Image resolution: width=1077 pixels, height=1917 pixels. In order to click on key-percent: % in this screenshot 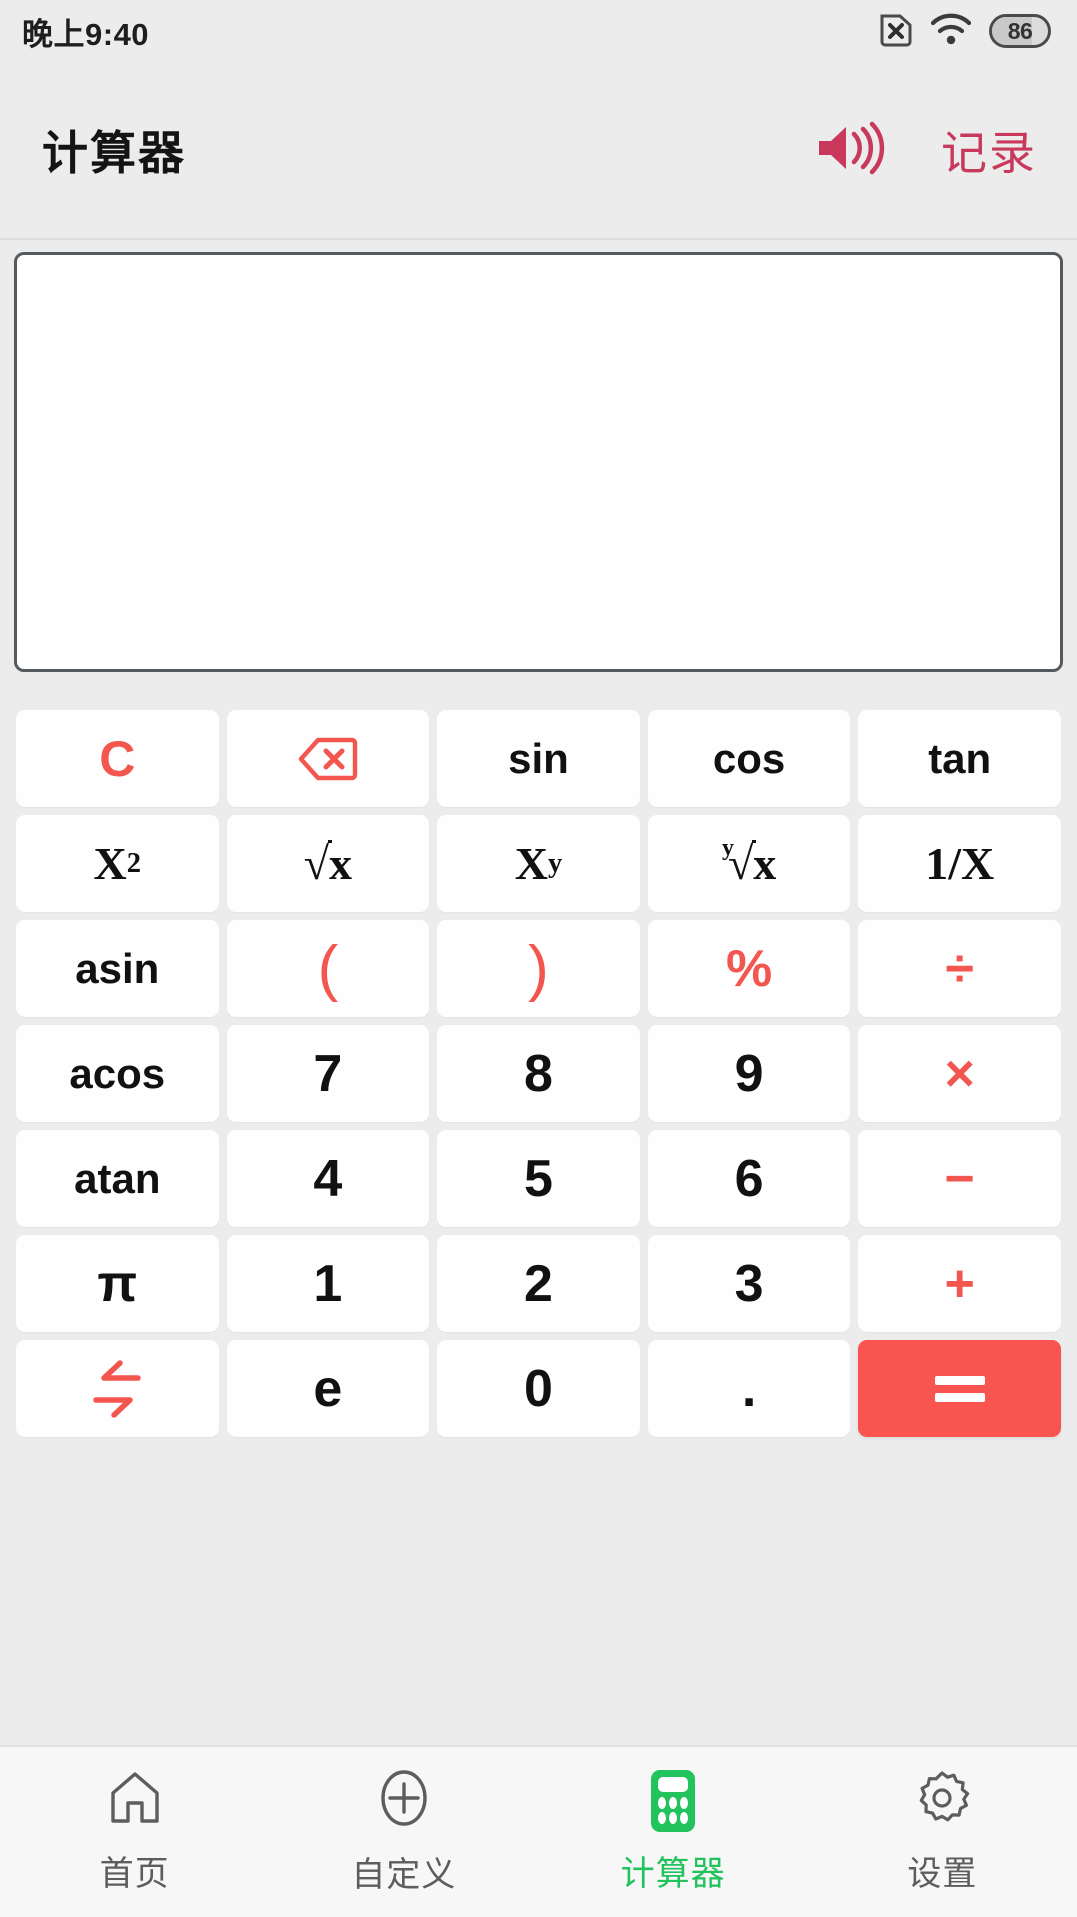, I will do `click(749, 968)`.